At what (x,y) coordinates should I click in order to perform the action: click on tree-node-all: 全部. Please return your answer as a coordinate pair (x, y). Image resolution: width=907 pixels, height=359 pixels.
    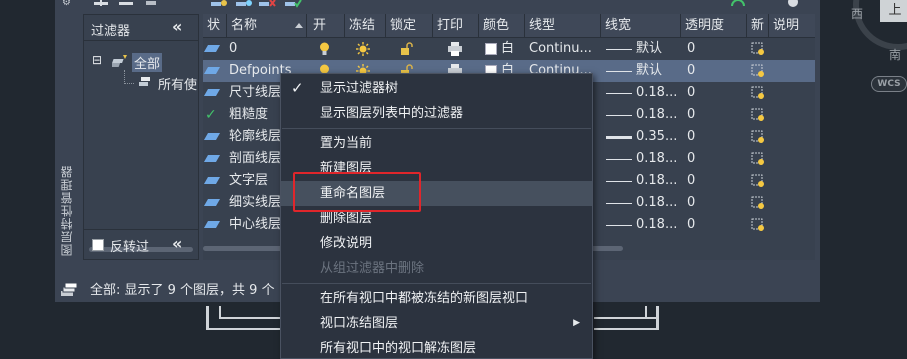
    Looking at the image, I should click on (147, 62).